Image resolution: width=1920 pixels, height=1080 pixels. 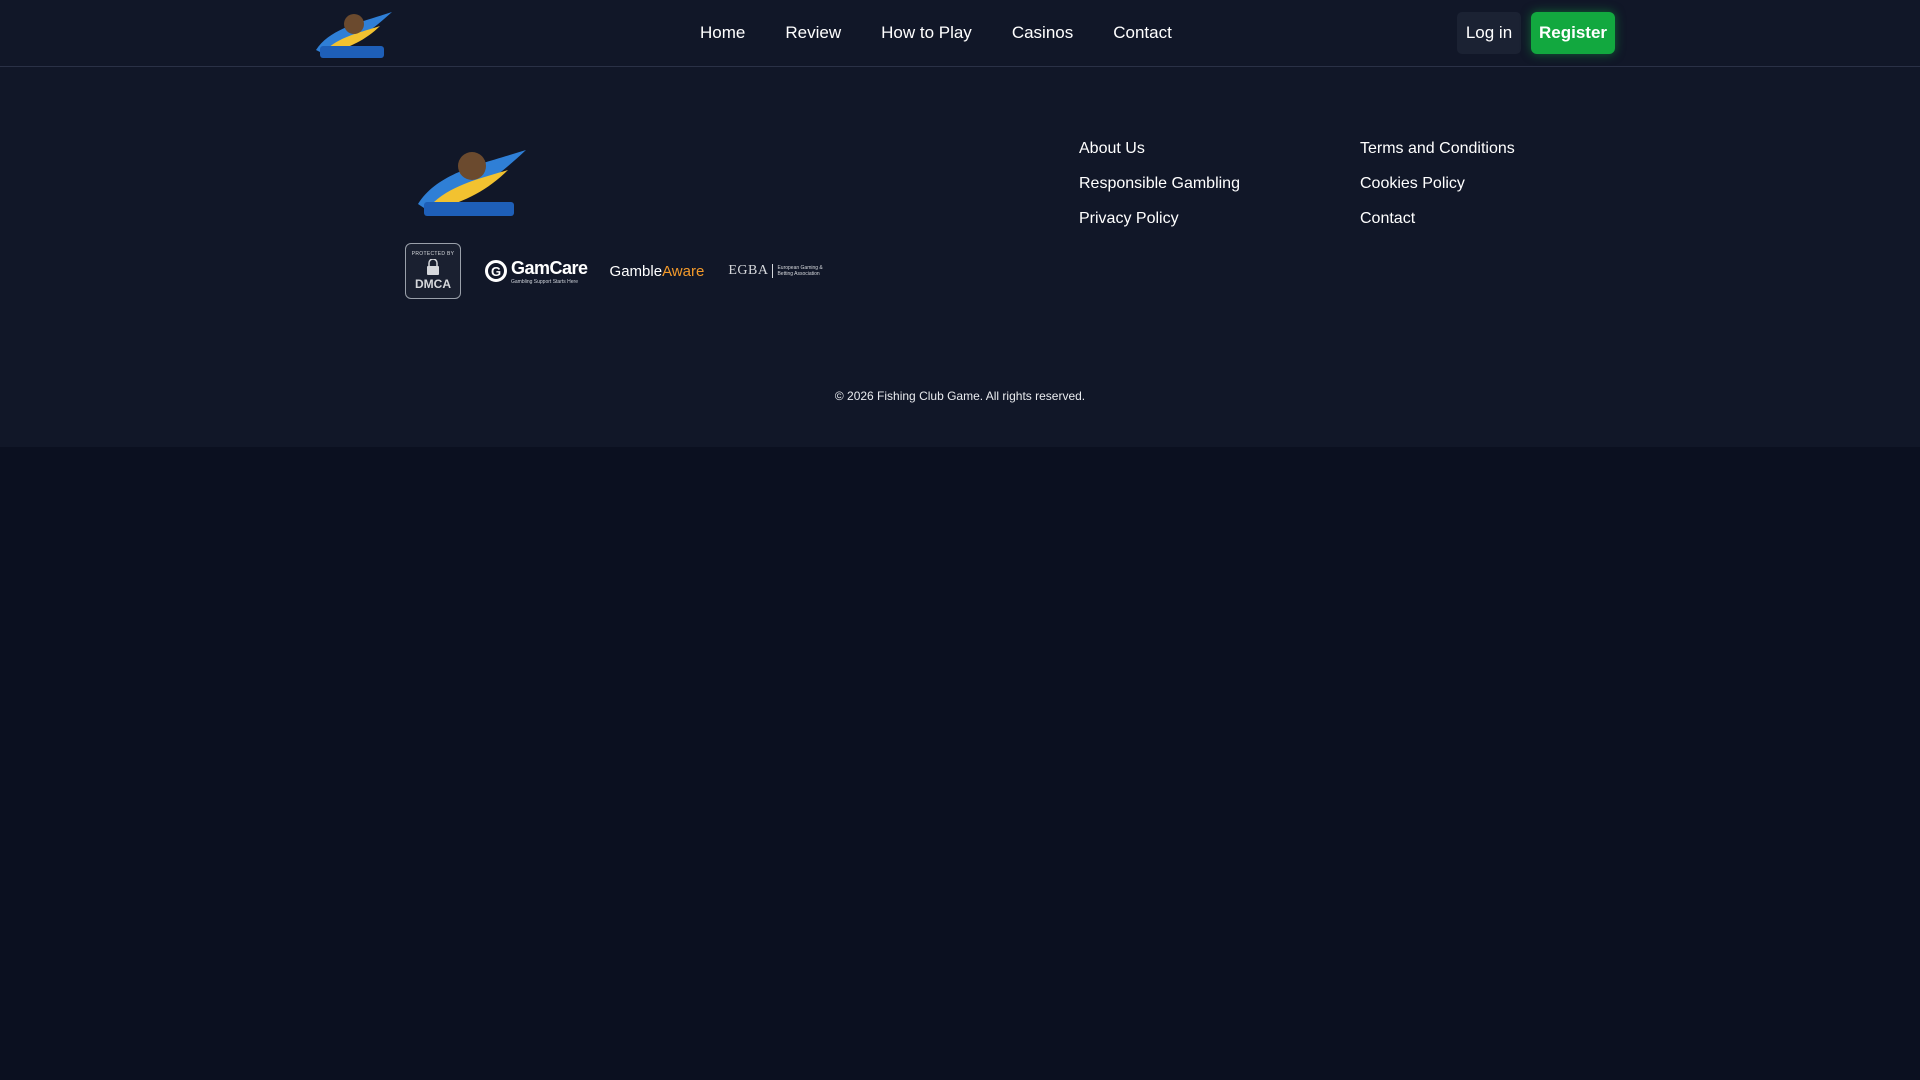 What do you see at coordinates (1437, 226) in the screenshot?
I see `footer-link-contact: Contact` at bounding box center [1437, 226].